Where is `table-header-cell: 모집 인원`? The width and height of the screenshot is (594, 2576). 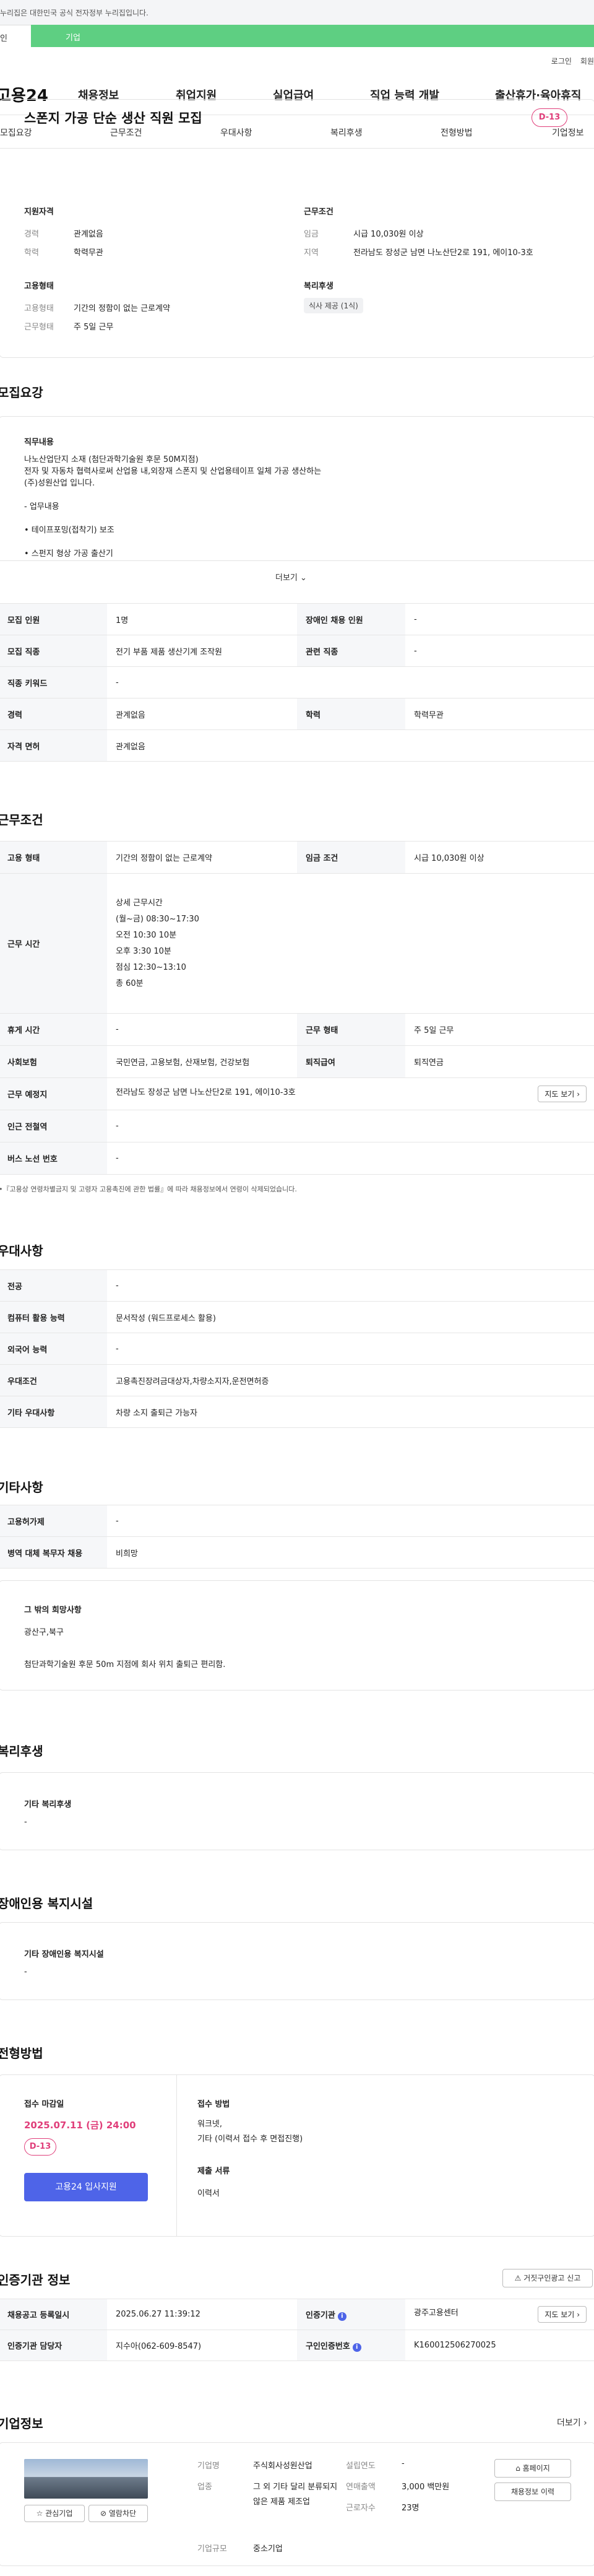 table-header-cell: 모집 인원 is located at coordinates (53, 619).